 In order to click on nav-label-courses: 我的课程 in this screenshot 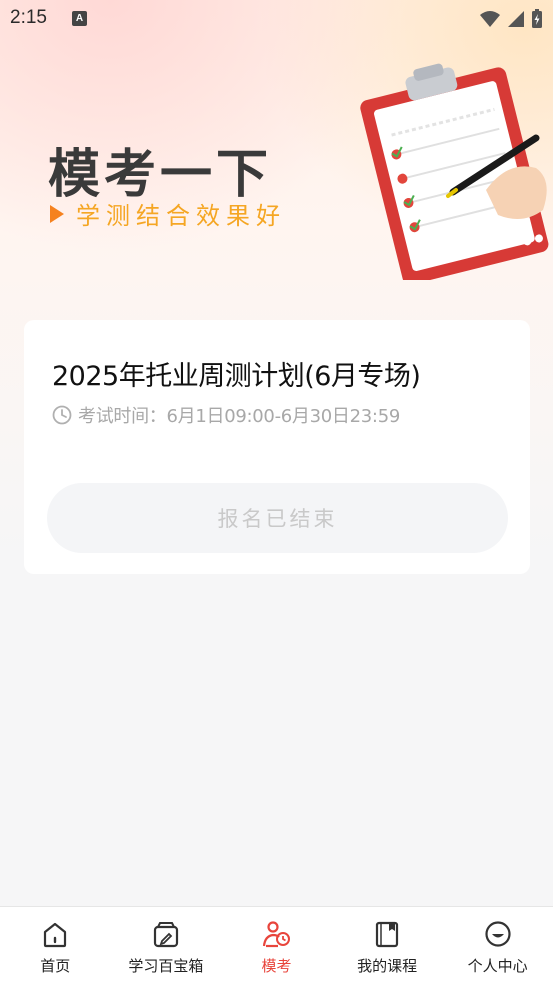, I will do `click(387, 966)`.